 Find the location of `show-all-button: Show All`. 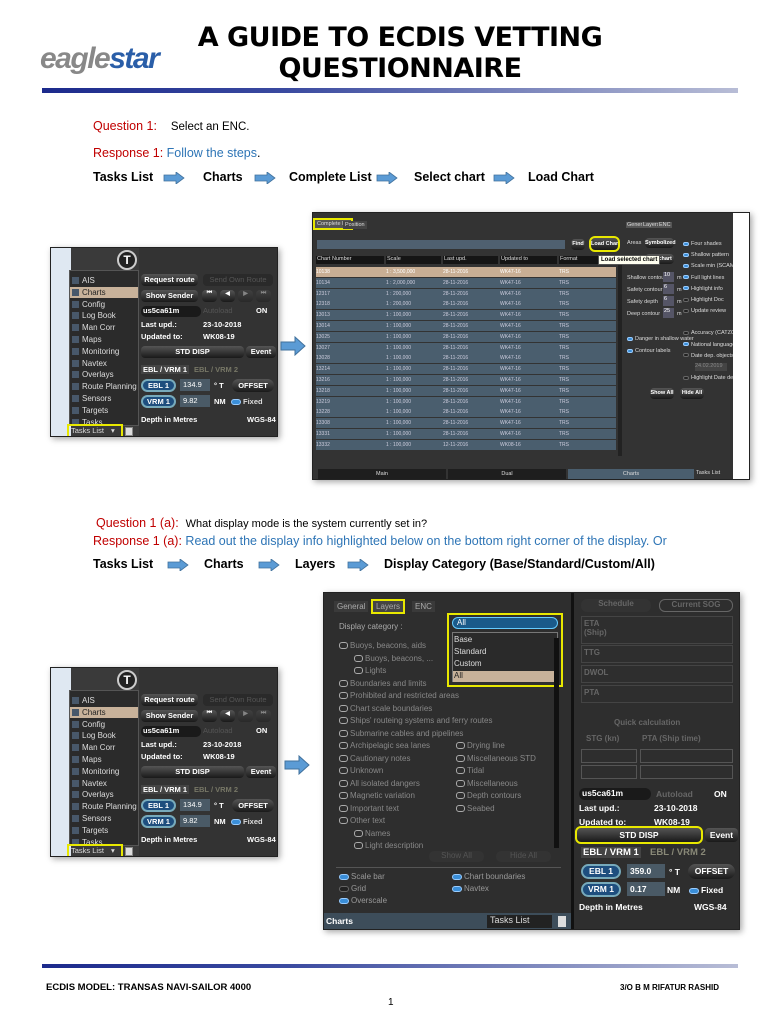

show-all-button: Show All is located at coordinates (662, 393).